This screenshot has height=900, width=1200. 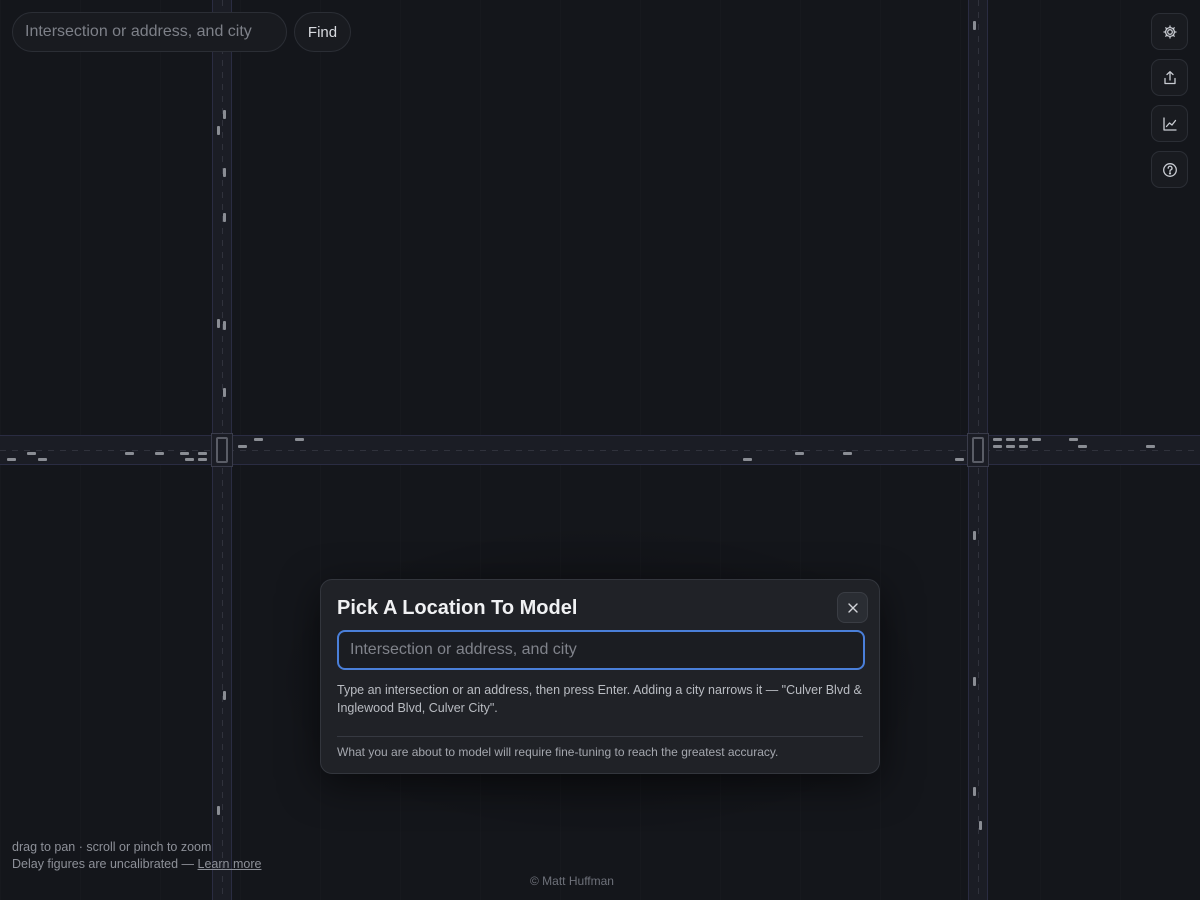 I want to click on share-icon, so click(x=1169, y=77).